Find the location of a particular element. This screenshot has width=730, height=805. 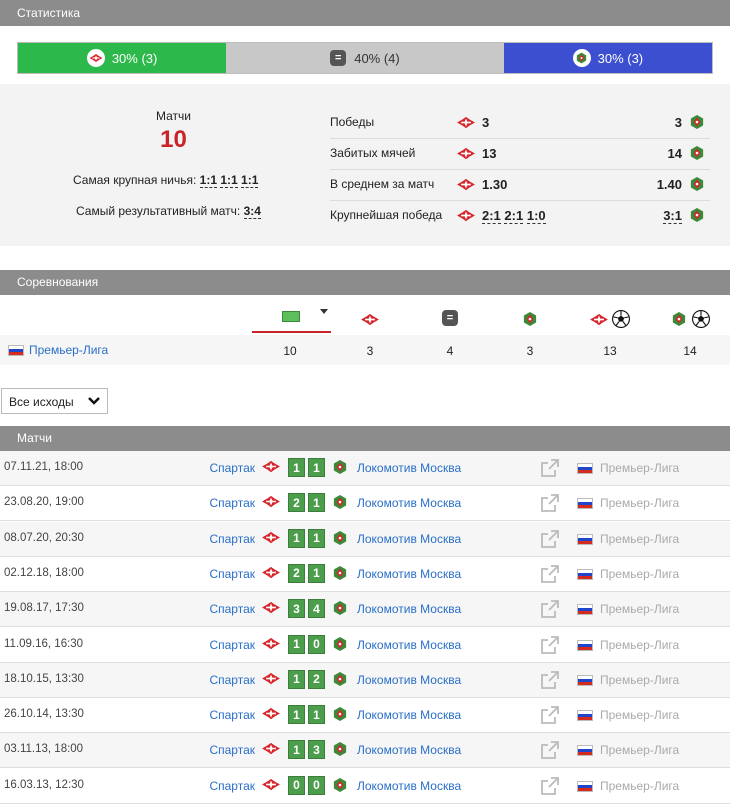

match-score: 00 is located at coordinates (306, 785).